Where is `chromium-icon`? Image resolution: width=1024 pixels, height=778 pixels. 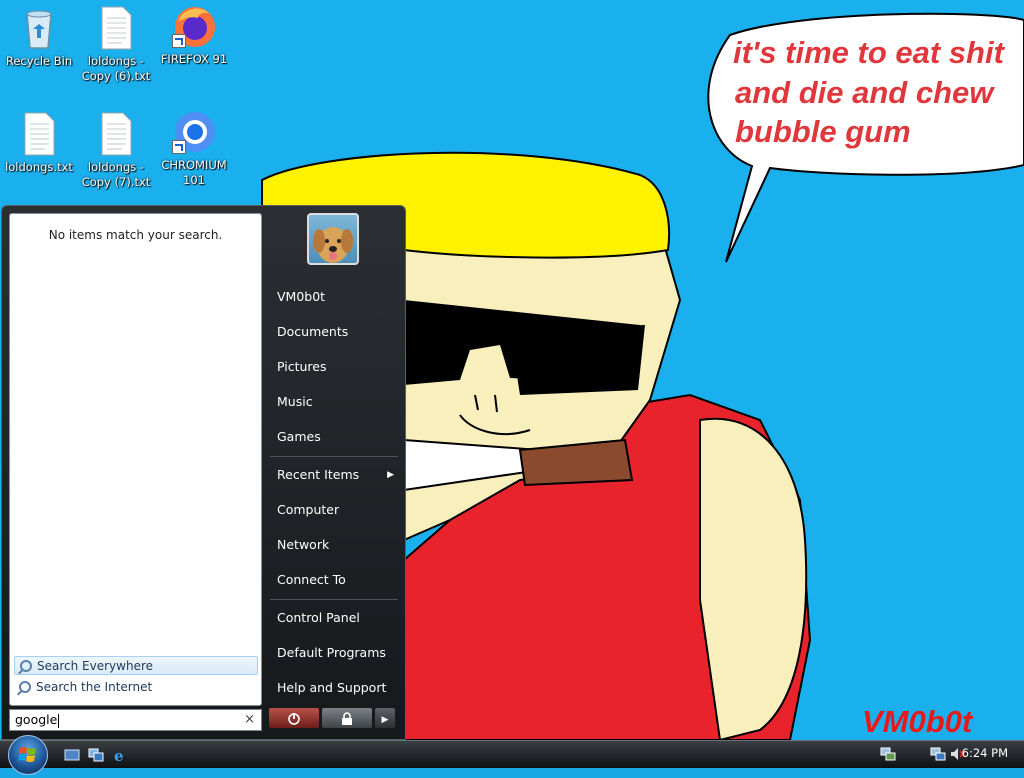
chromium-icon is located at coordinates (194, 132).